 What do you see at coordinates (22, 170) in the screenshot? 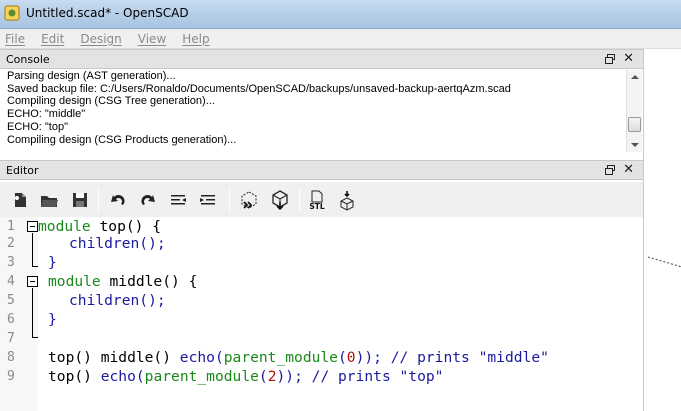
I see `editor-title: Editor` at bounding box center [22, 170].